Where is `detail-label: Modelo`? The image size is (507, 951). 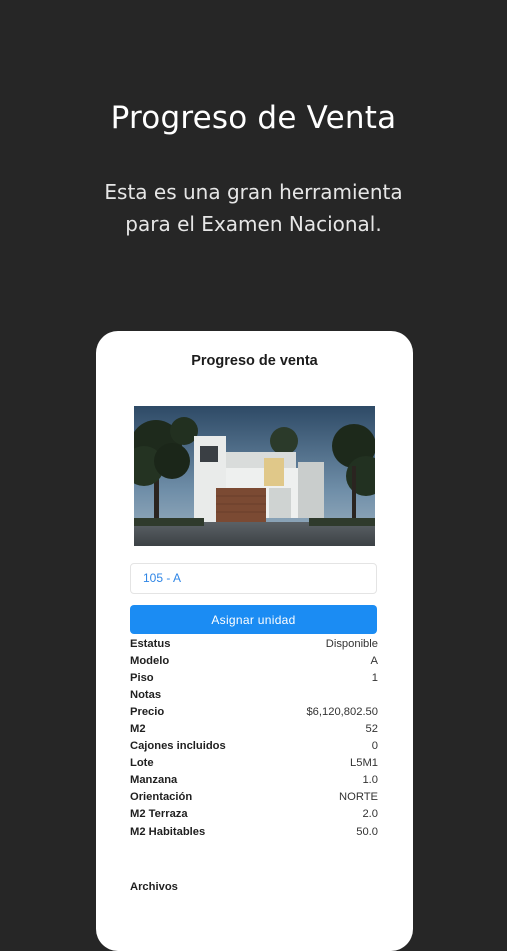
detail-label: Modelo is located at coordinates (150, 660).